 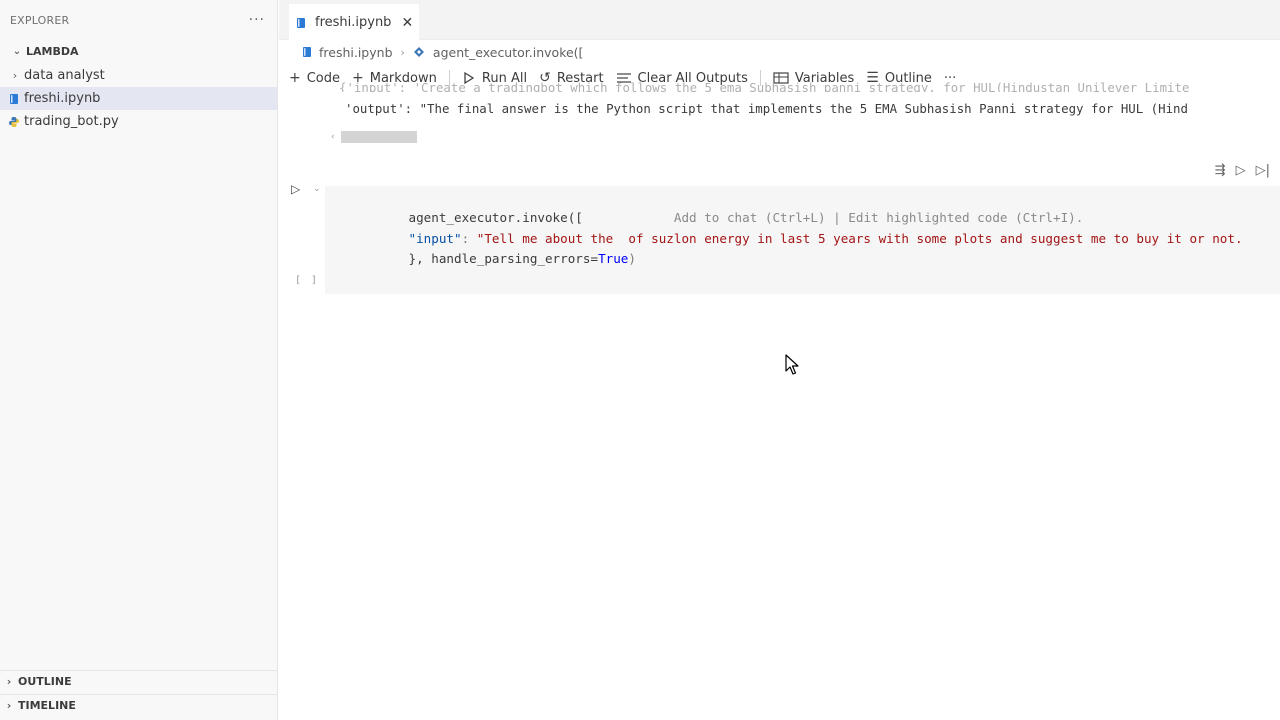 I want to click on workspace-root: ⌄ LAMBDA, so click(x=138, y=51).